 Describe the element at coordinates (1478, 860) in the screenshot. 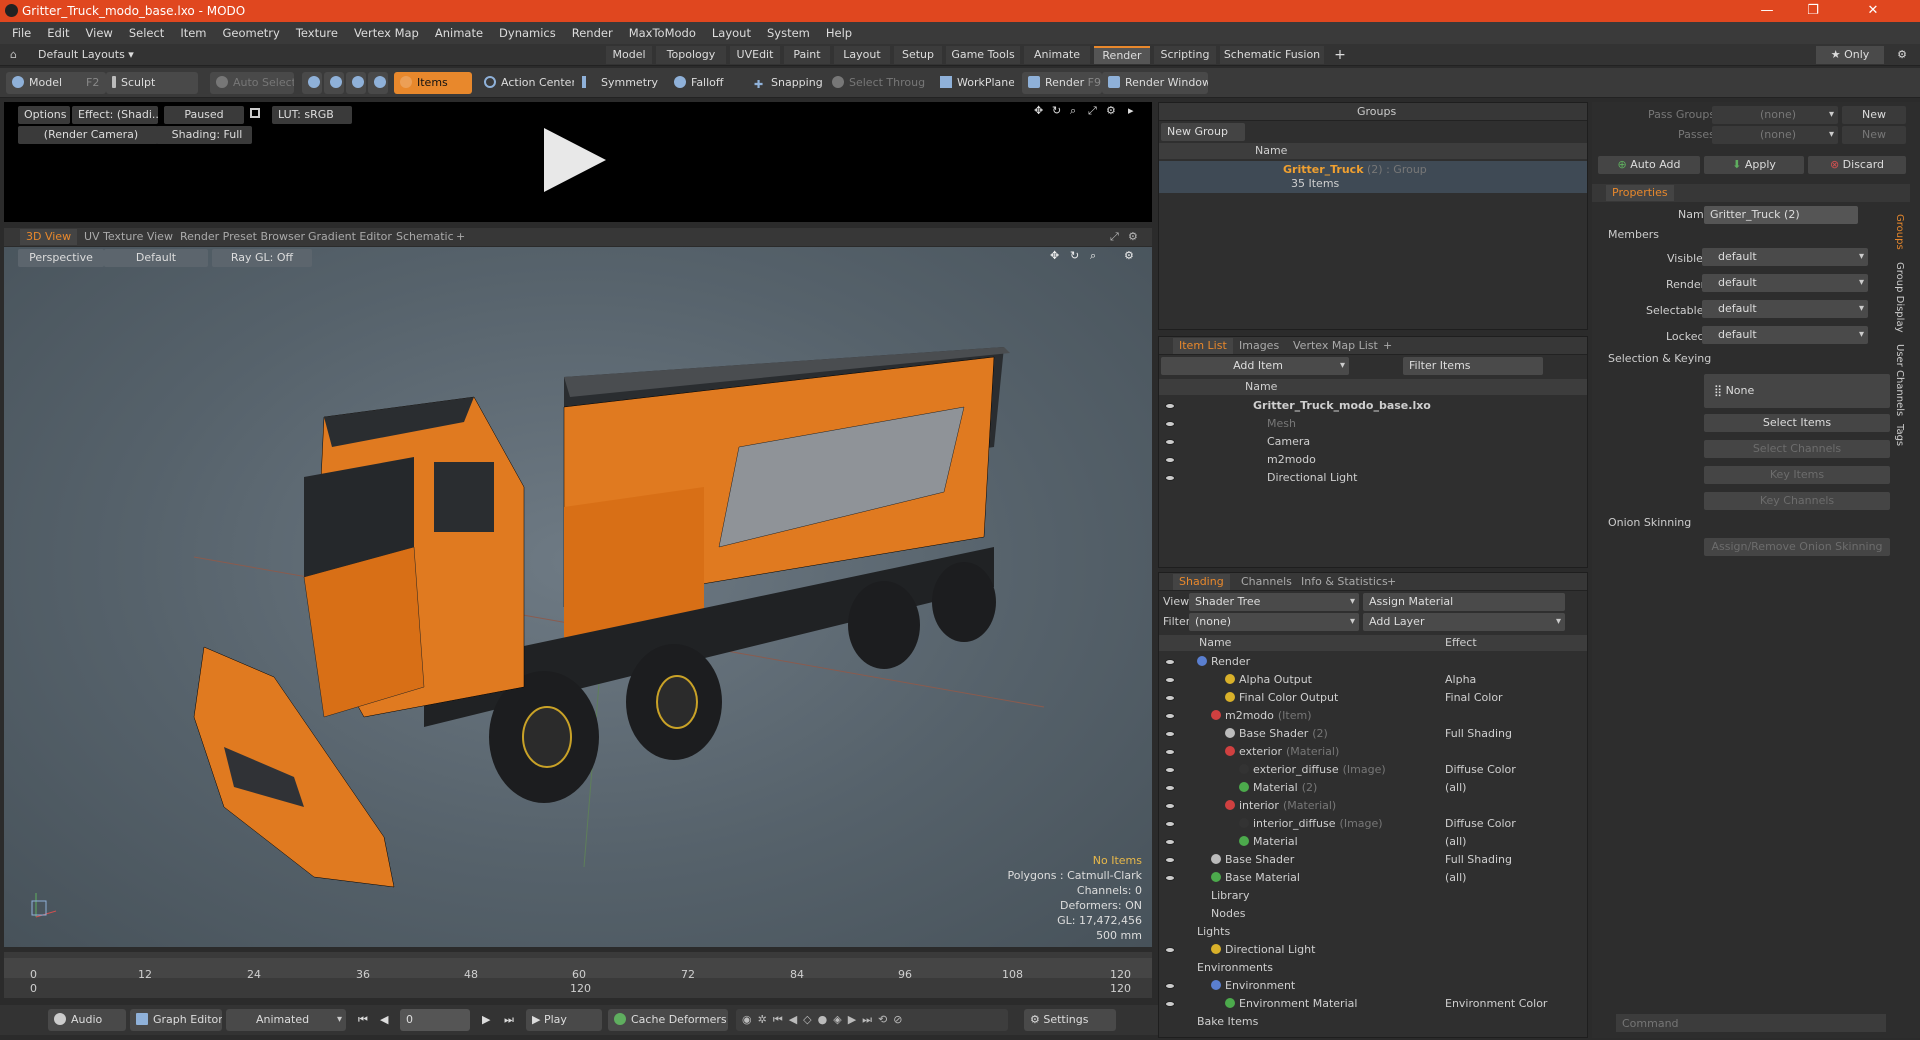

I see `shader-layer-effect: Full Shading` at that location.